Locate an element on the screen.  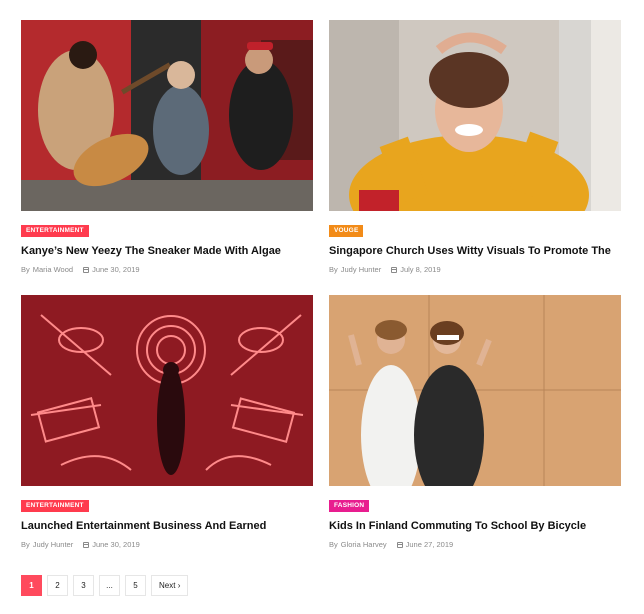
category-badge: VOUGE is located at coordinates (346, 231).